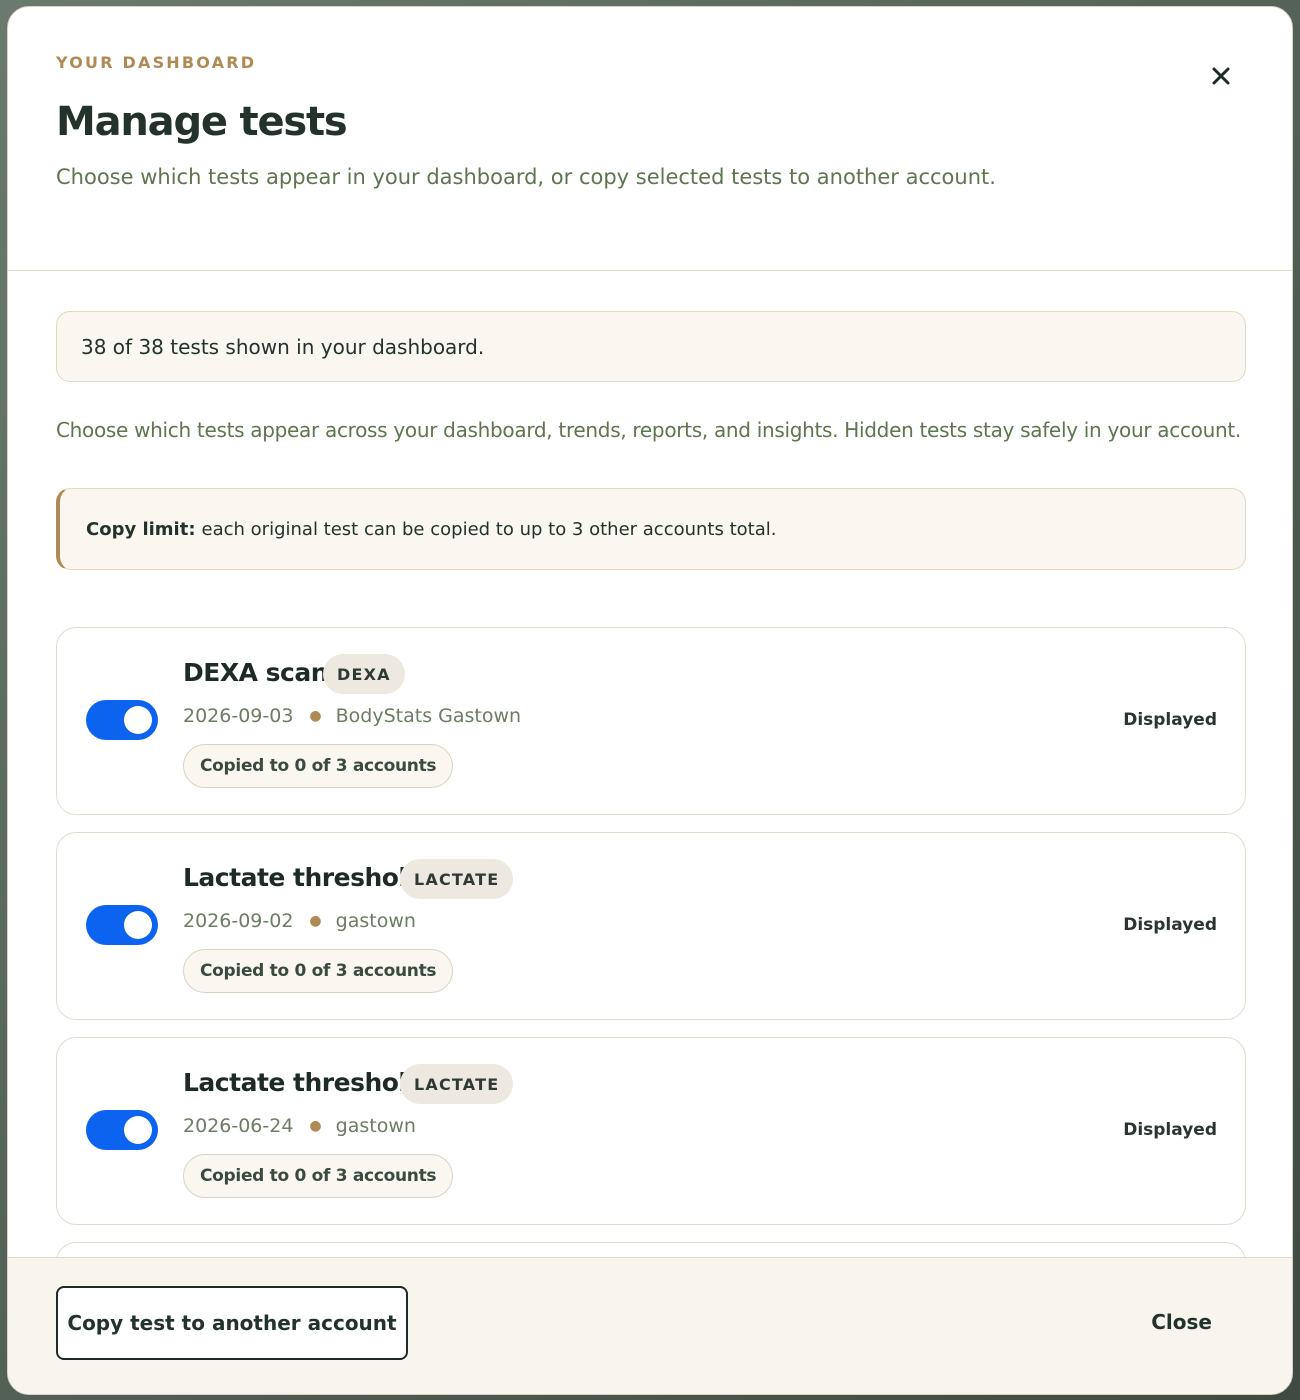  Describe the element at coordinates (299, 1126) in the screenshot. I see `test-meta: 2026-06-24 ● gastown` at that location.